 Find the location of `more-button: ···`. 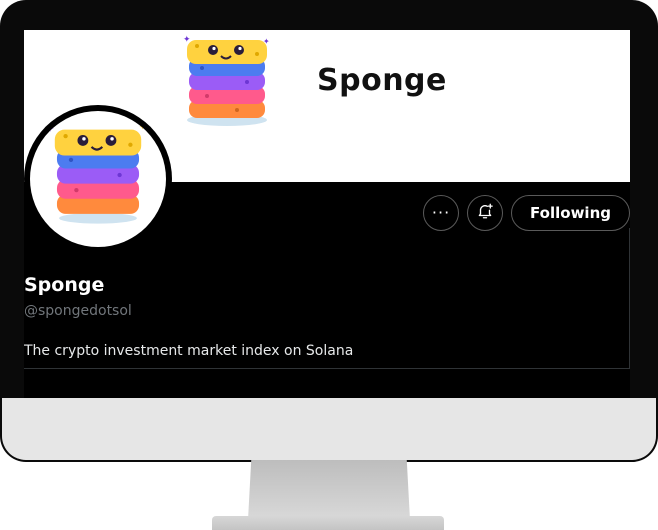

more-button: ··· is located at coordinates (441, 213).